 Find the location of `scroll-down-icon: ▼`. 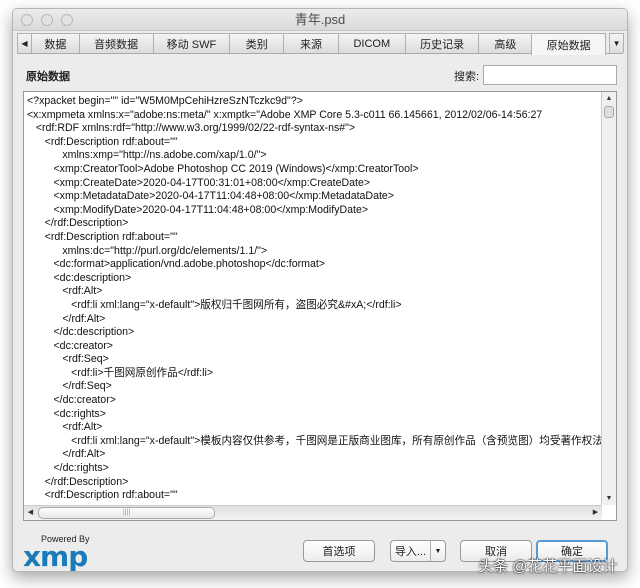

scroll-down-icon: ▼ is located at coordinates (609, 498).